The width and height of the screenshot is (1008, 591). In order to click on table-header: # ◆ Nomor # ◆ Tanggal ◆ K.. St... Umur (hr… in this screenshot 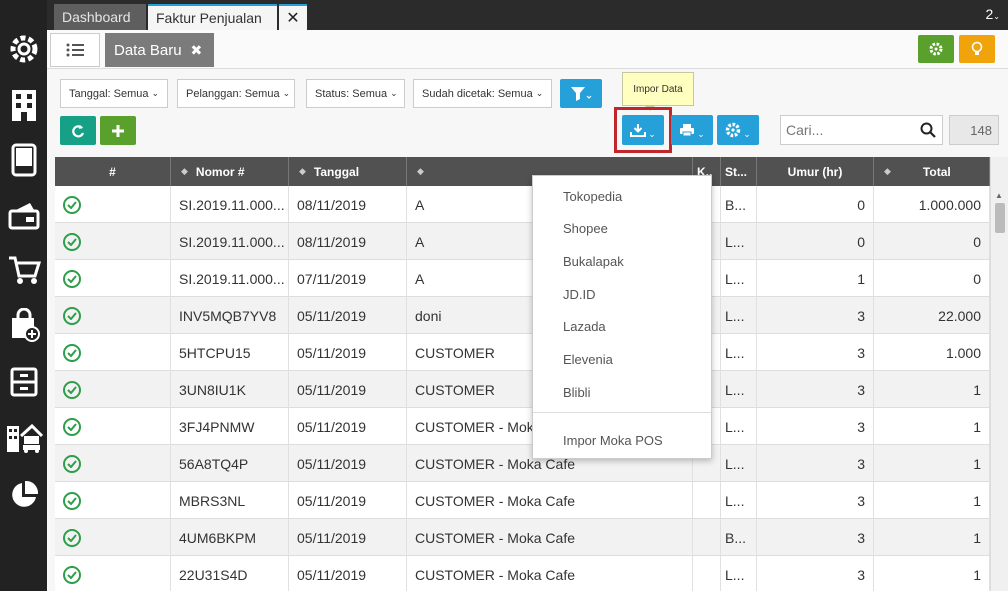, I will do `click(522, 171)`.